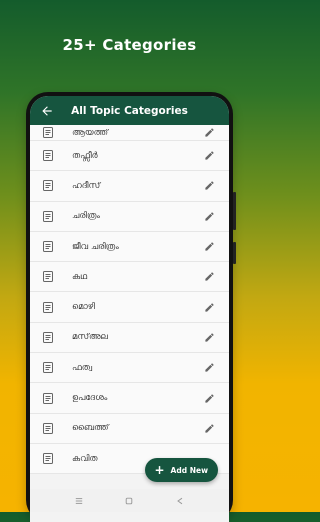  Describe the element at coordinates (129, 247) in the screenshot. I see `list-item: ജീവ ചരിത്രം` at that location.